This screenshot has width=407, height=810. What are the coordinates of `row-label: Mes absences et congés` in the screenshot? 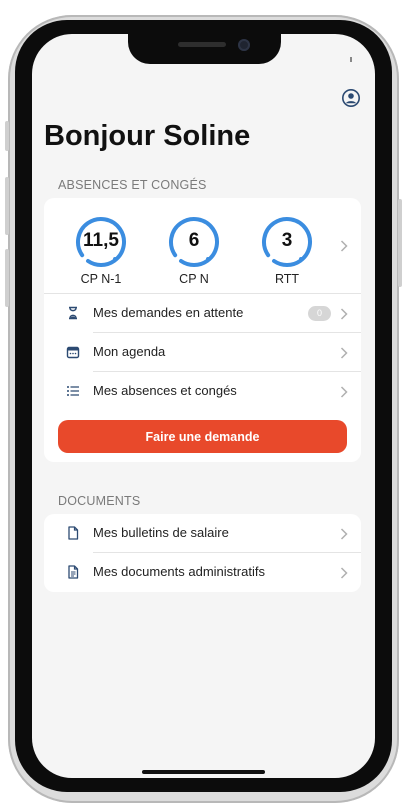 It's located at (165, 390).